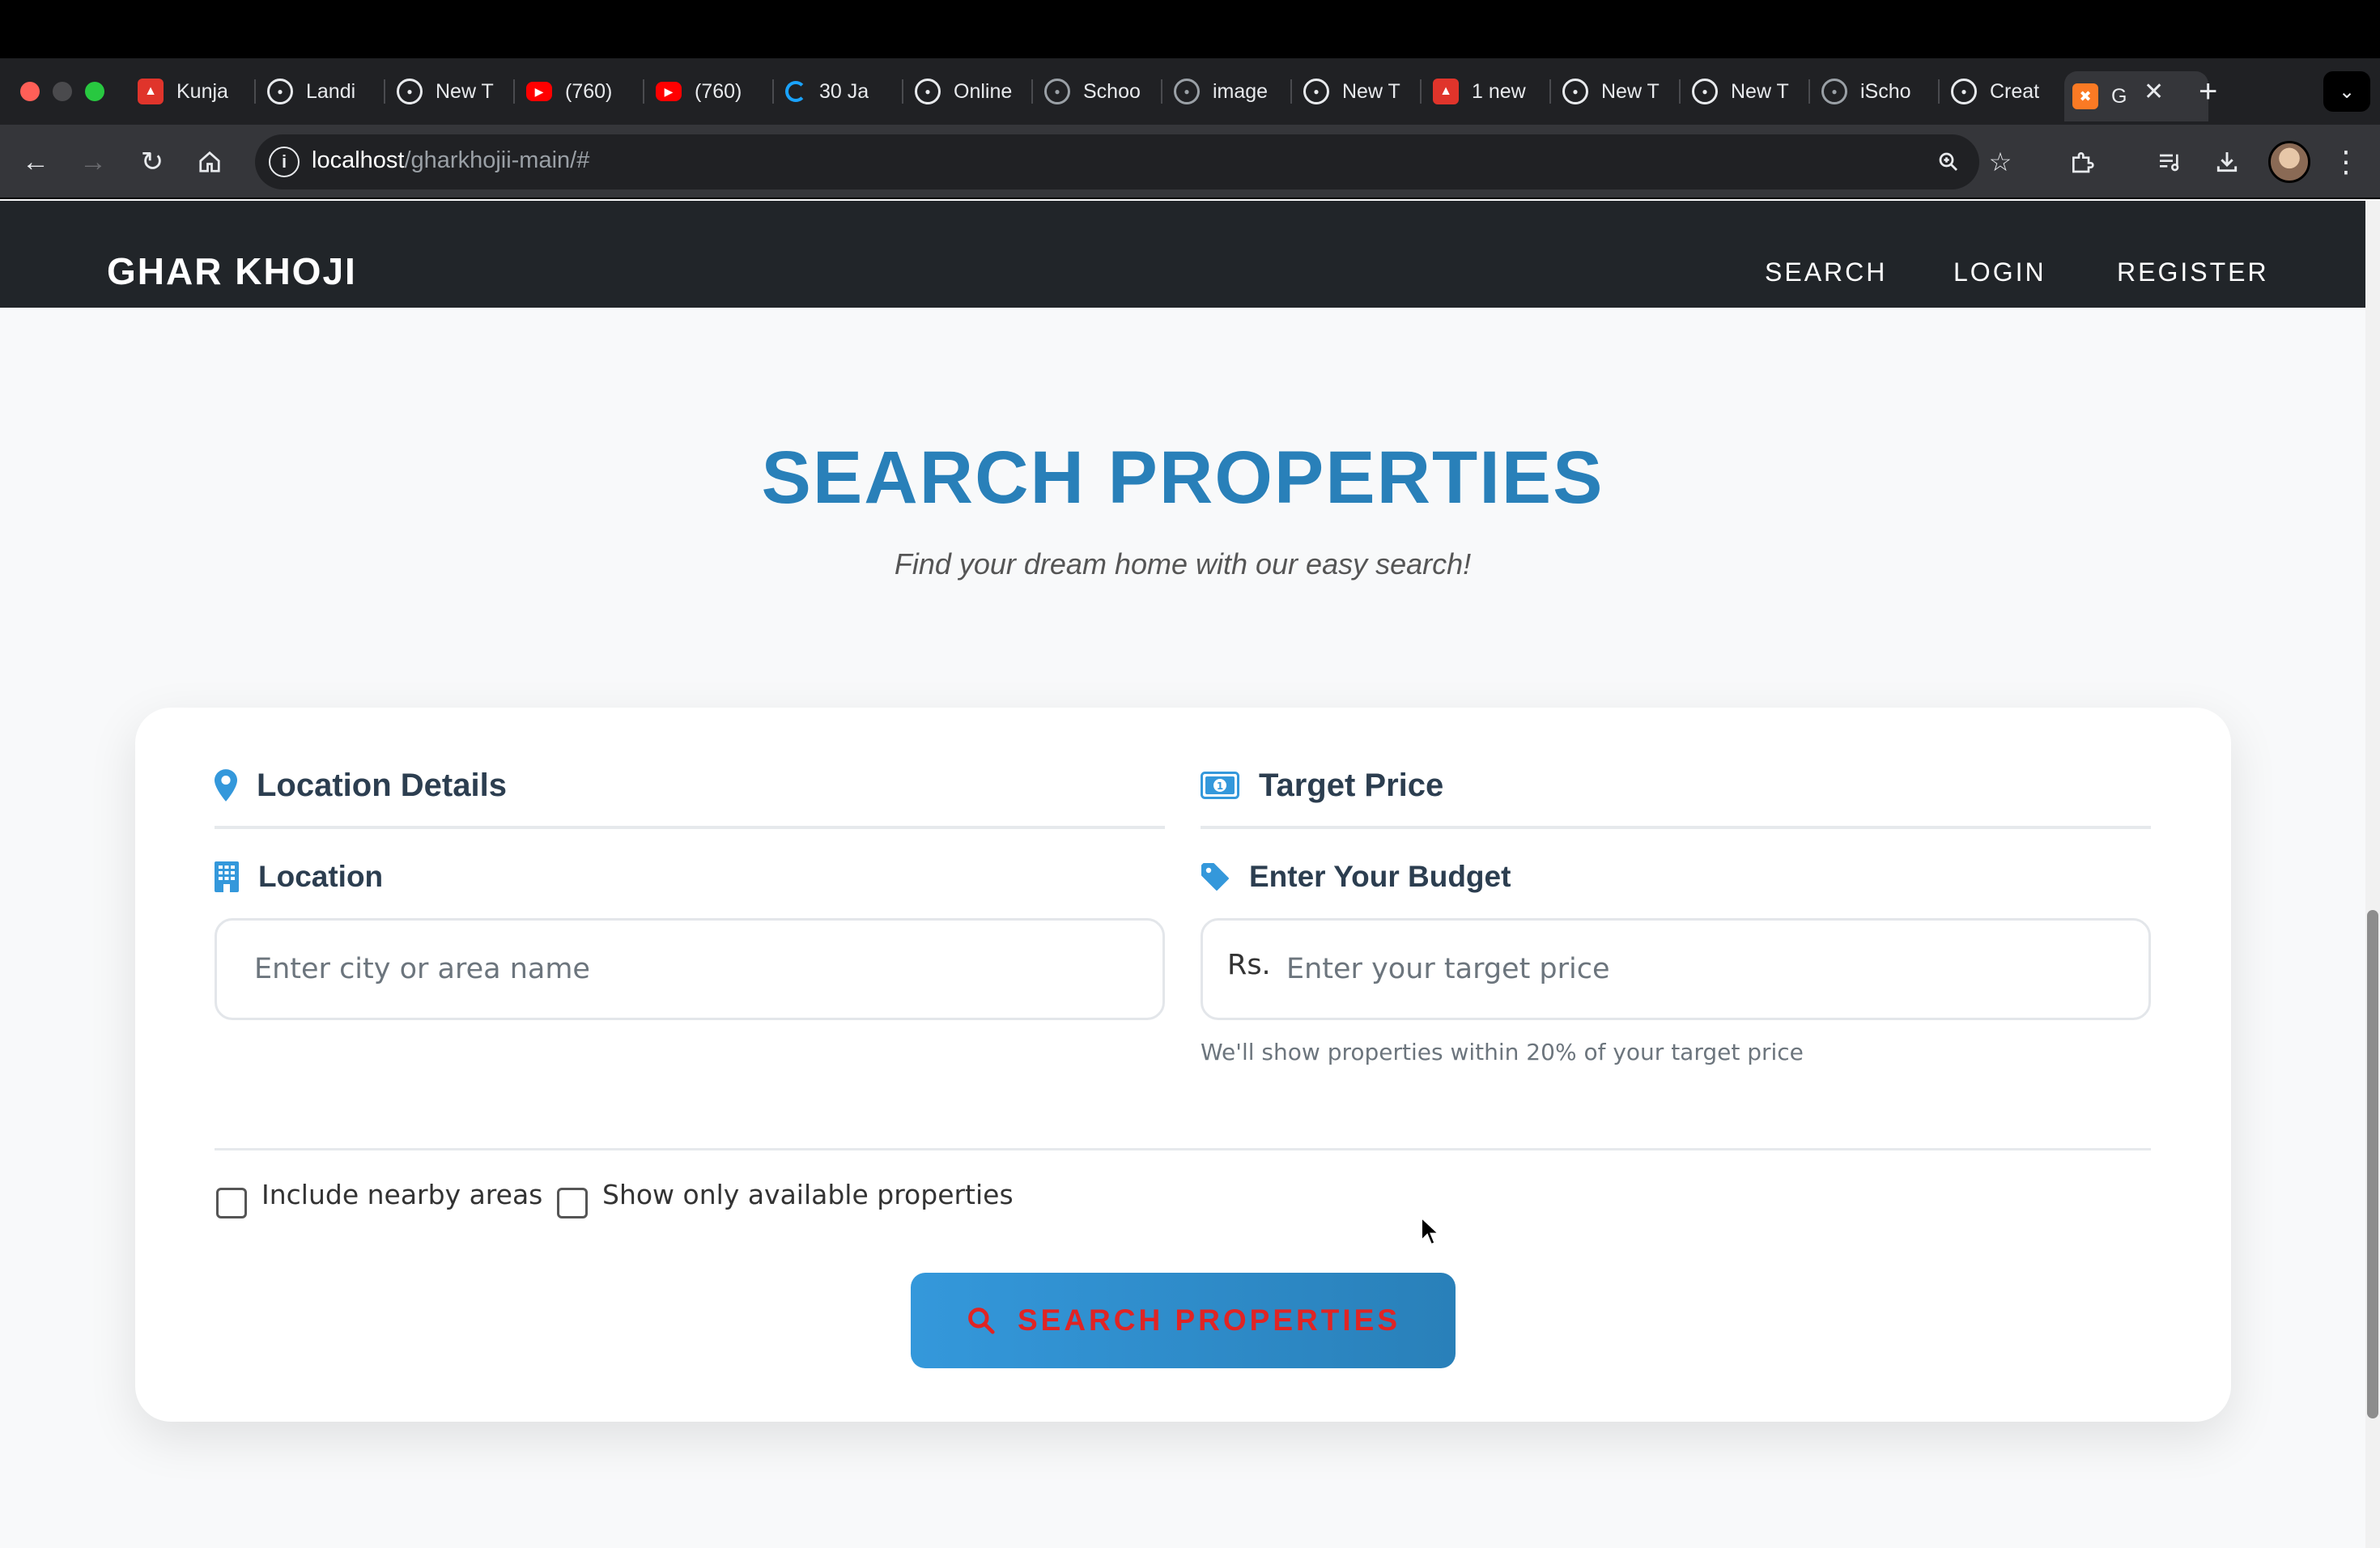 This screenshot has height=1548, width=2380. Describe the element at coordinates (719, 91) in the screenshot. I see `browser-tab-label: (760)` at that location.